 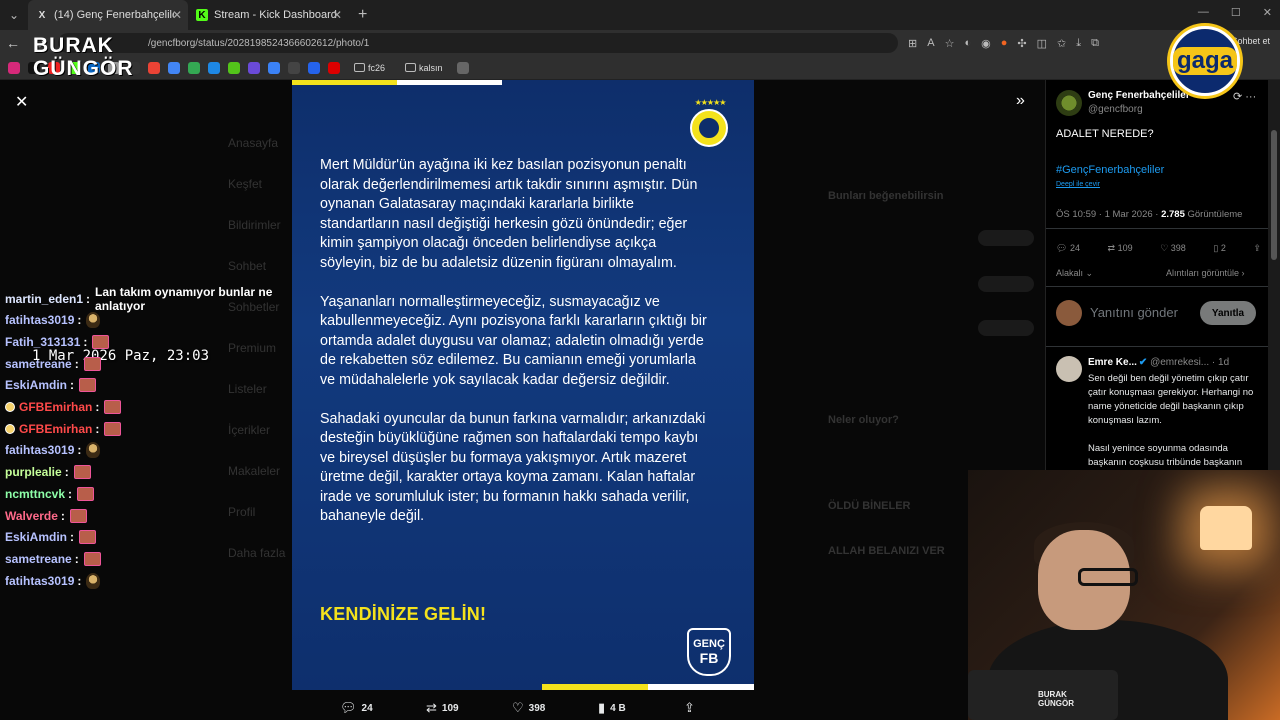 What do you see at coordinates (912, 43) in the screenshot?
I see `apps-icon: ⊞` at bounding box center [912, 43].